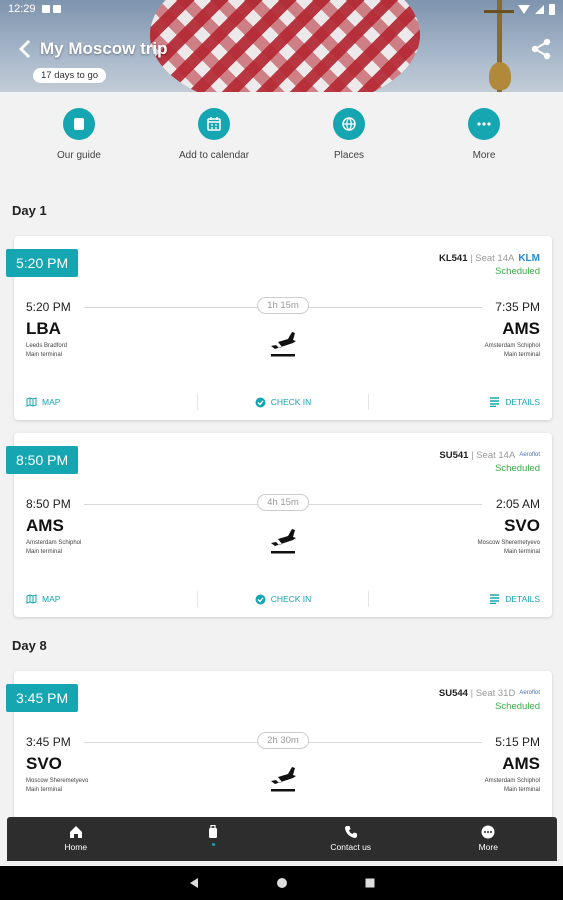 This screenshot has width=563, height=900. I want to click on flight-number: KL541, so click(453, 259).